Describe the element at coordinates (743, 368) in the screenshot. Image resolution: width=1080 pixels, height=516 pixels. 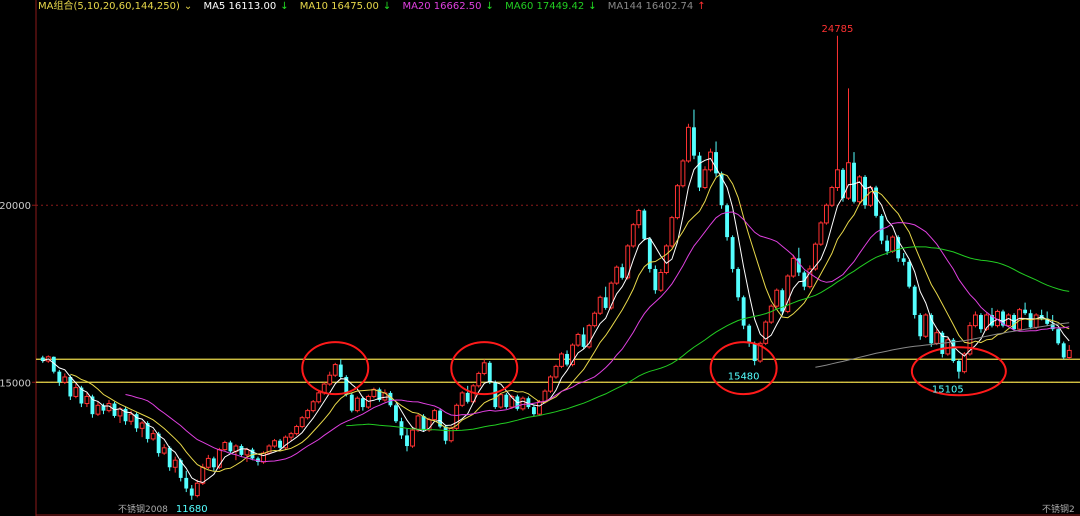
I see `highlight-circle` at that location.